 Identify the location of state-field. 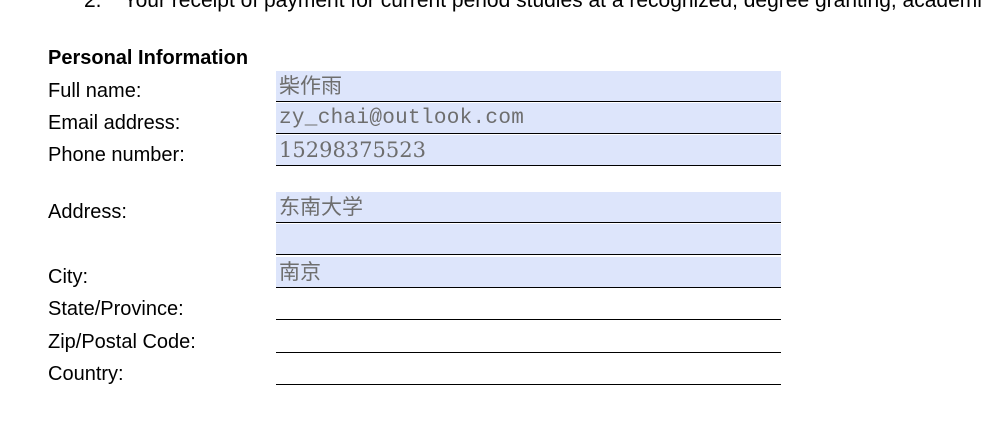
(528, 304).